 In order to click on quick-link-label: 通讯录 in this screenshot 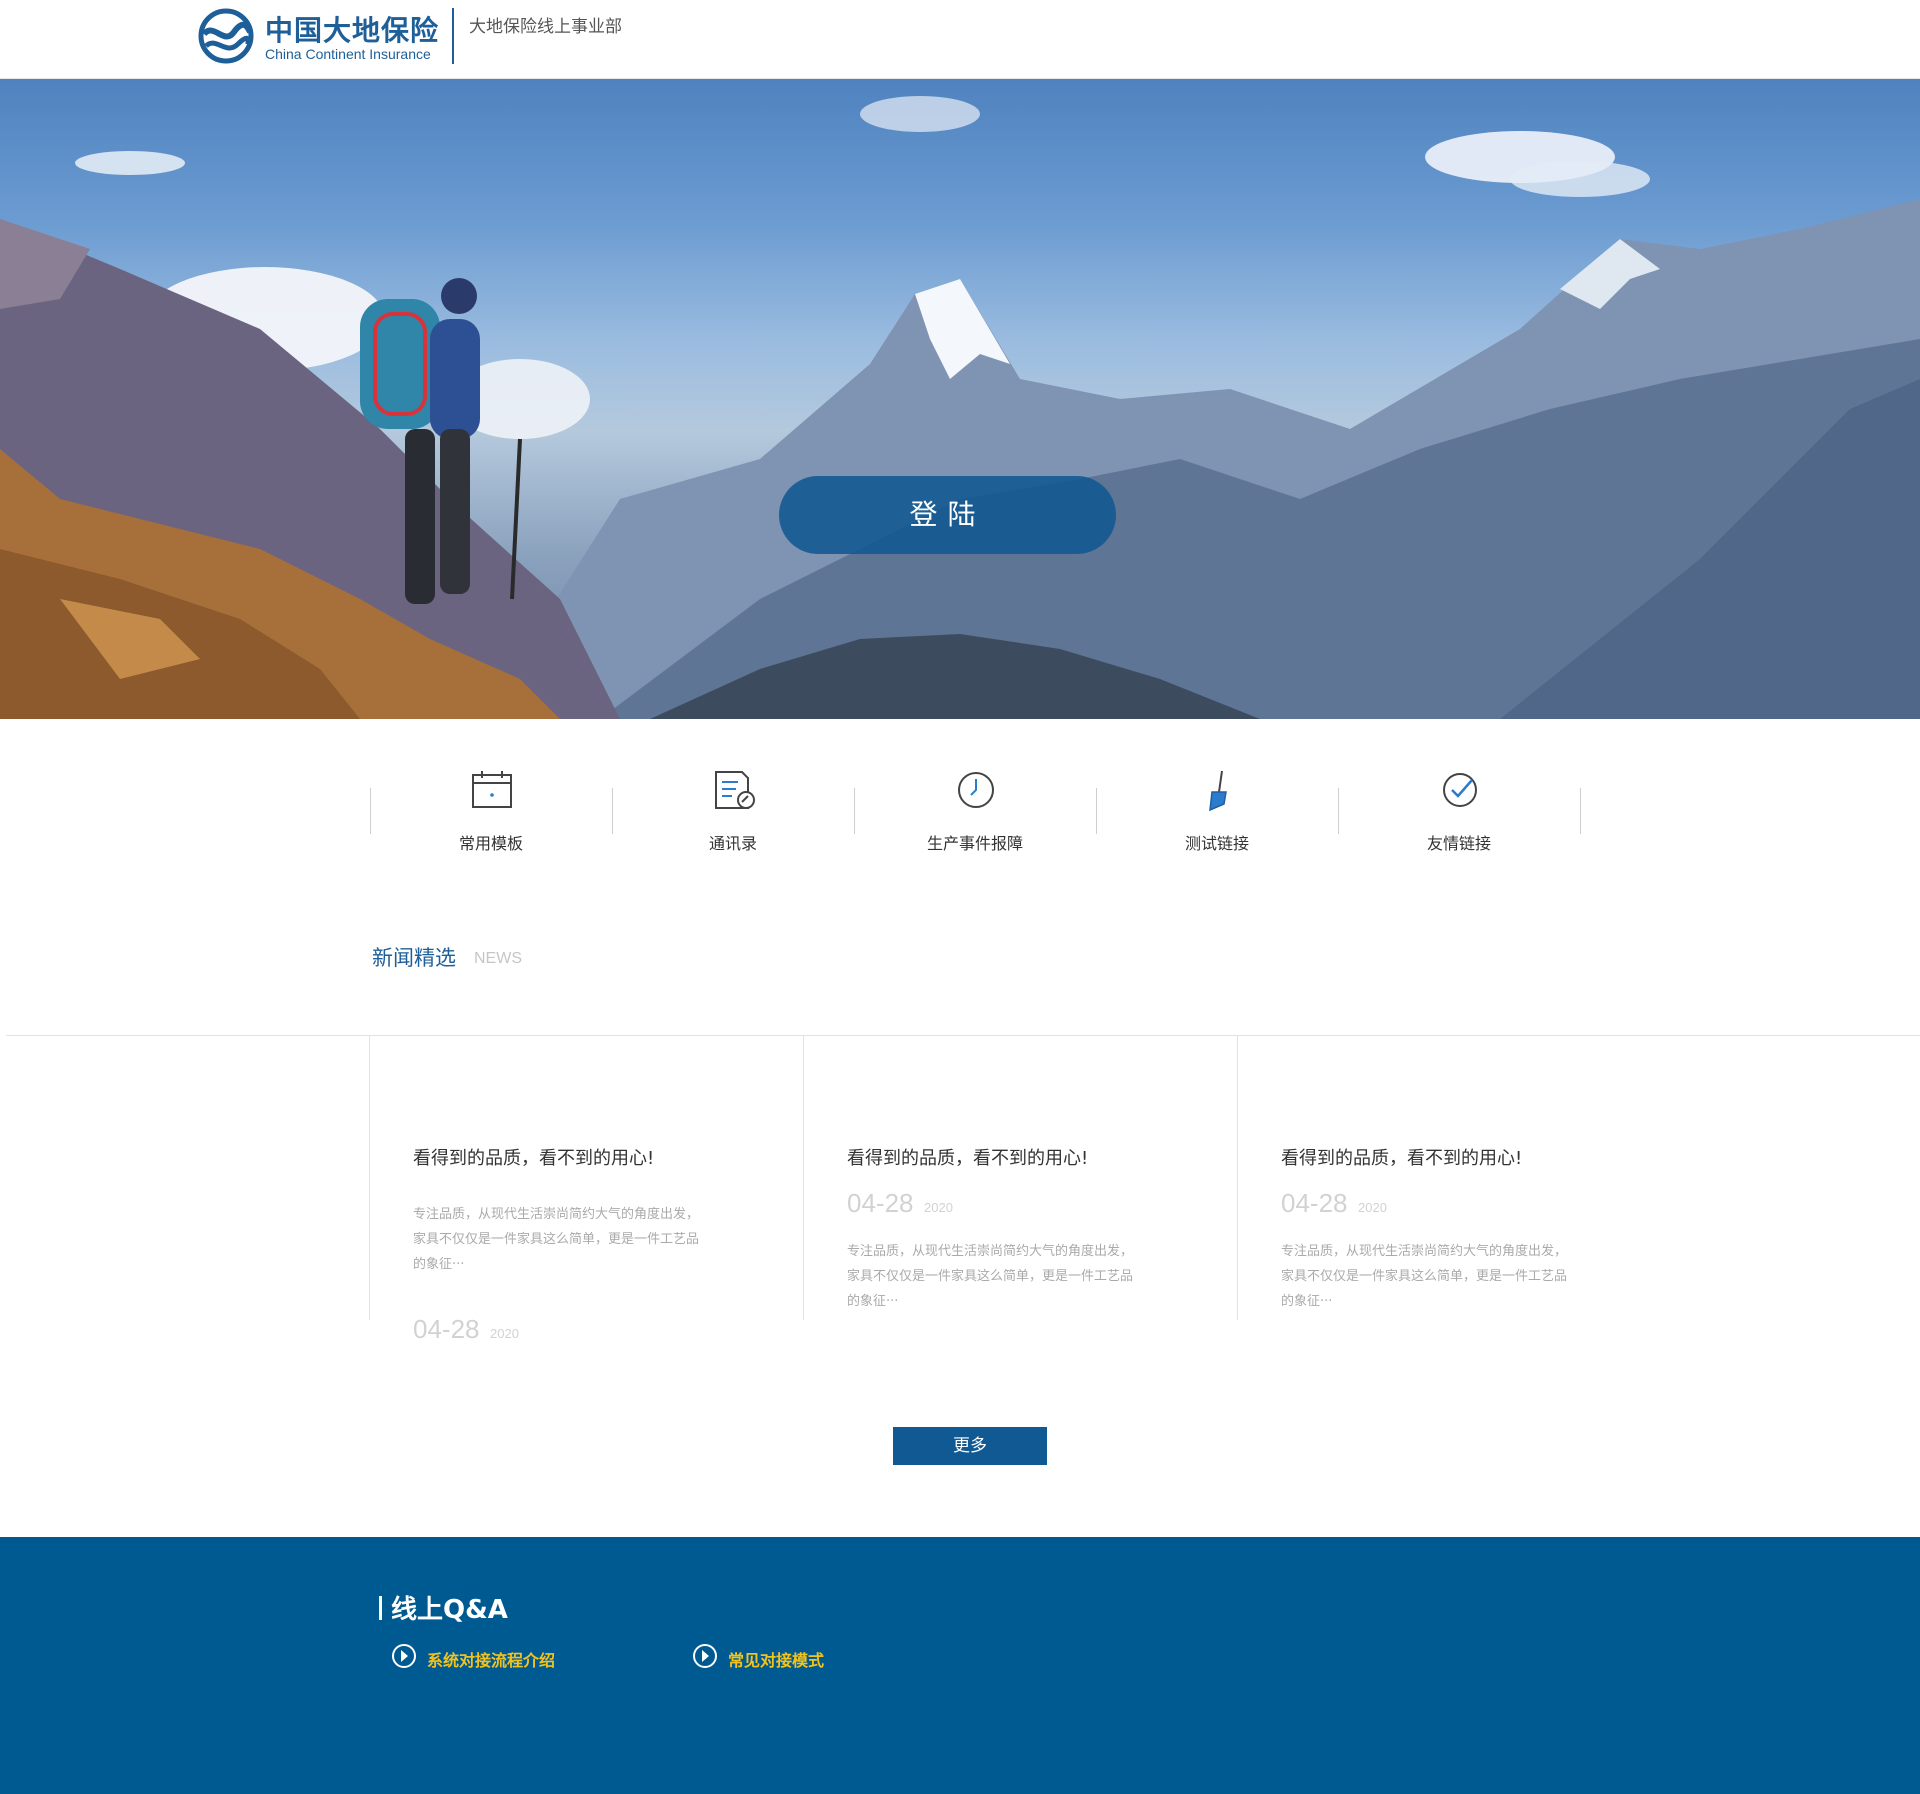, I will do `click(732, 843)`.